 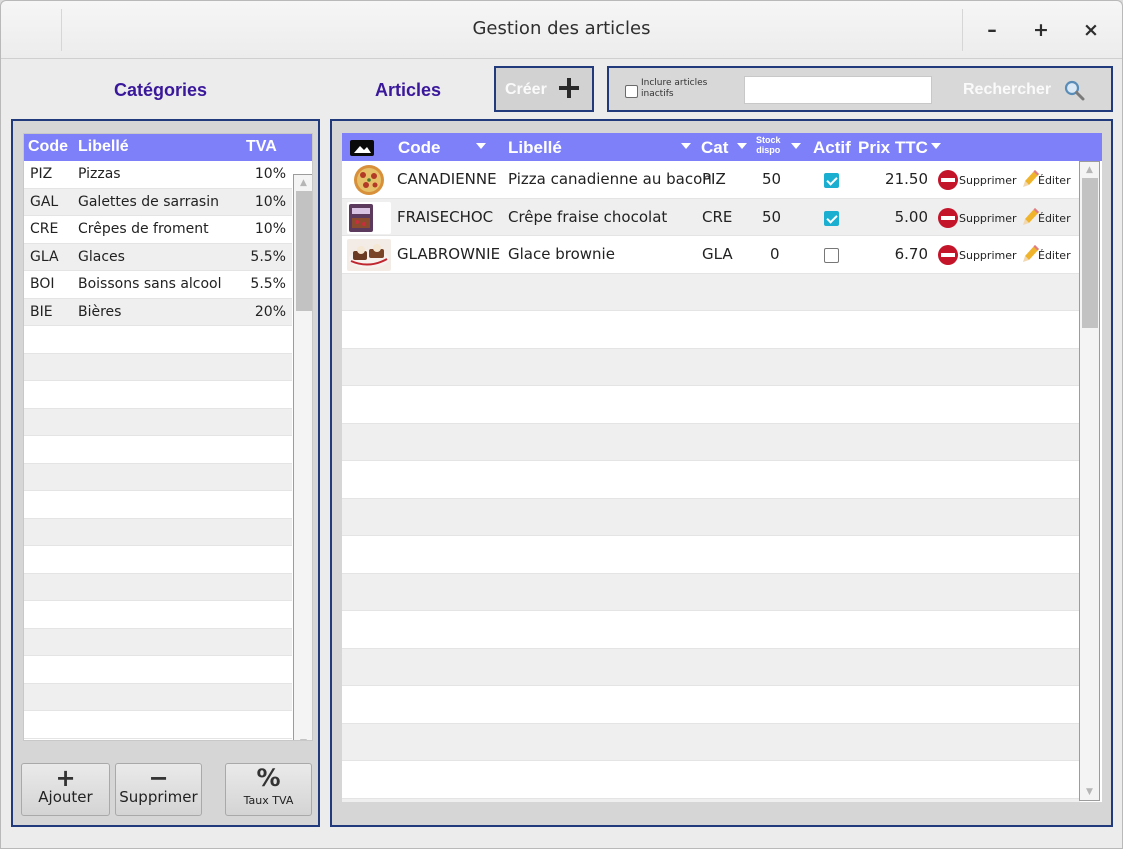 I want to click on create-label: Créer, so click(x=526, y=89).